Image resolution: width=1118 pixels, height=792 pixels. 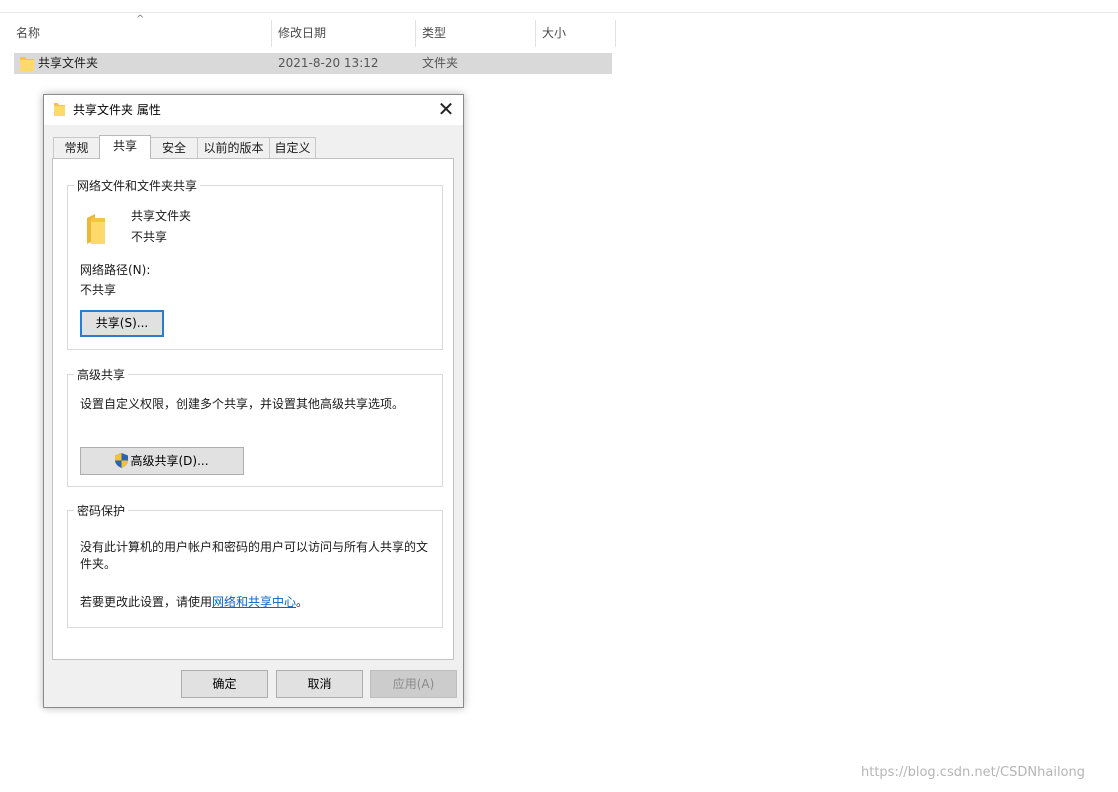 What do you see at coordinates (101, 511) in the screenshot?
I see `password-protection-legend: 密码保护` at bounding box center [101, 511].